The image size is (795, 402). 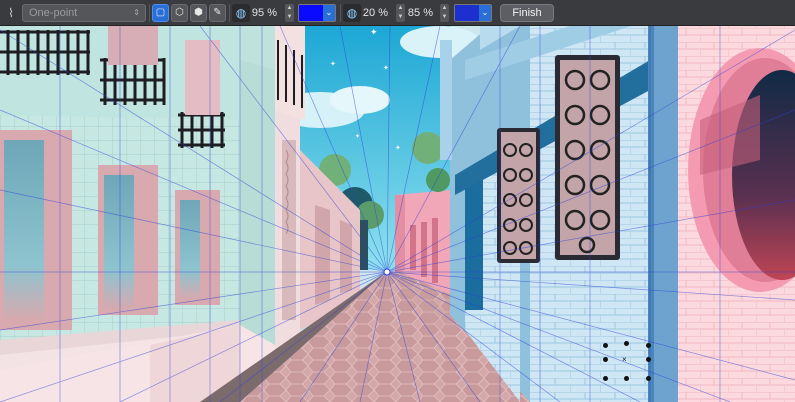 I want to click on square-grid-icon: ▢, so click(x=160, y=12).